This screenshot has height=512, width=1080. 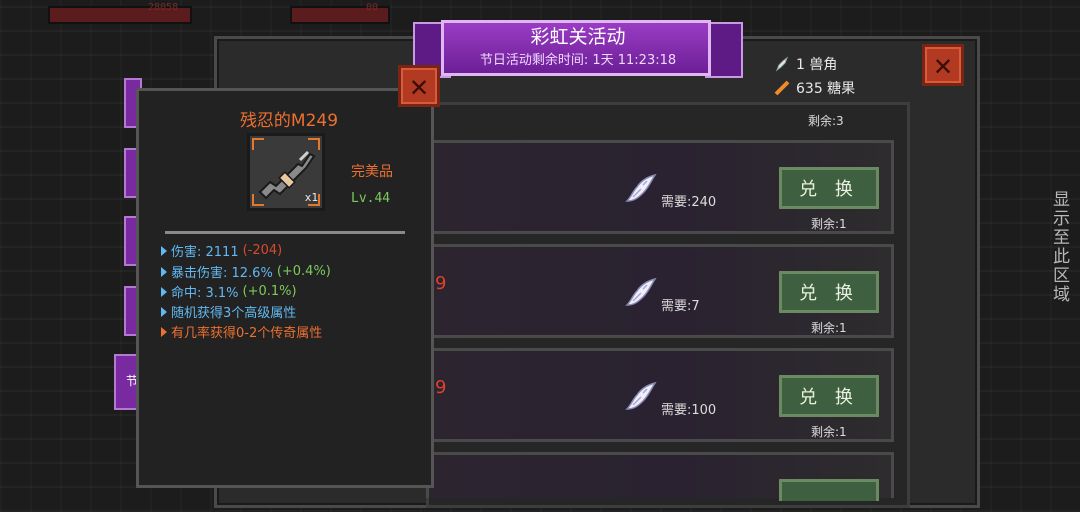 What do you see at coordinates (1059, 247) in the screenshot?
I see `display-area-hint: 显示至此区域` at bounding box center [1059, 247].